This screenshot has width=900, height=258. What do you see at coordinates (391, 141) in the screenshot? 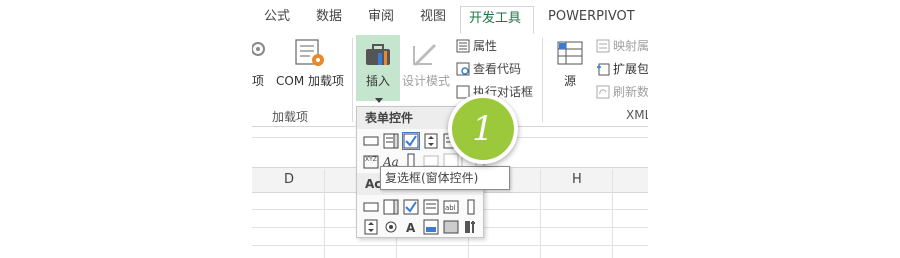
I see `form-combo-box-icon` at bounding box center [391, 141].